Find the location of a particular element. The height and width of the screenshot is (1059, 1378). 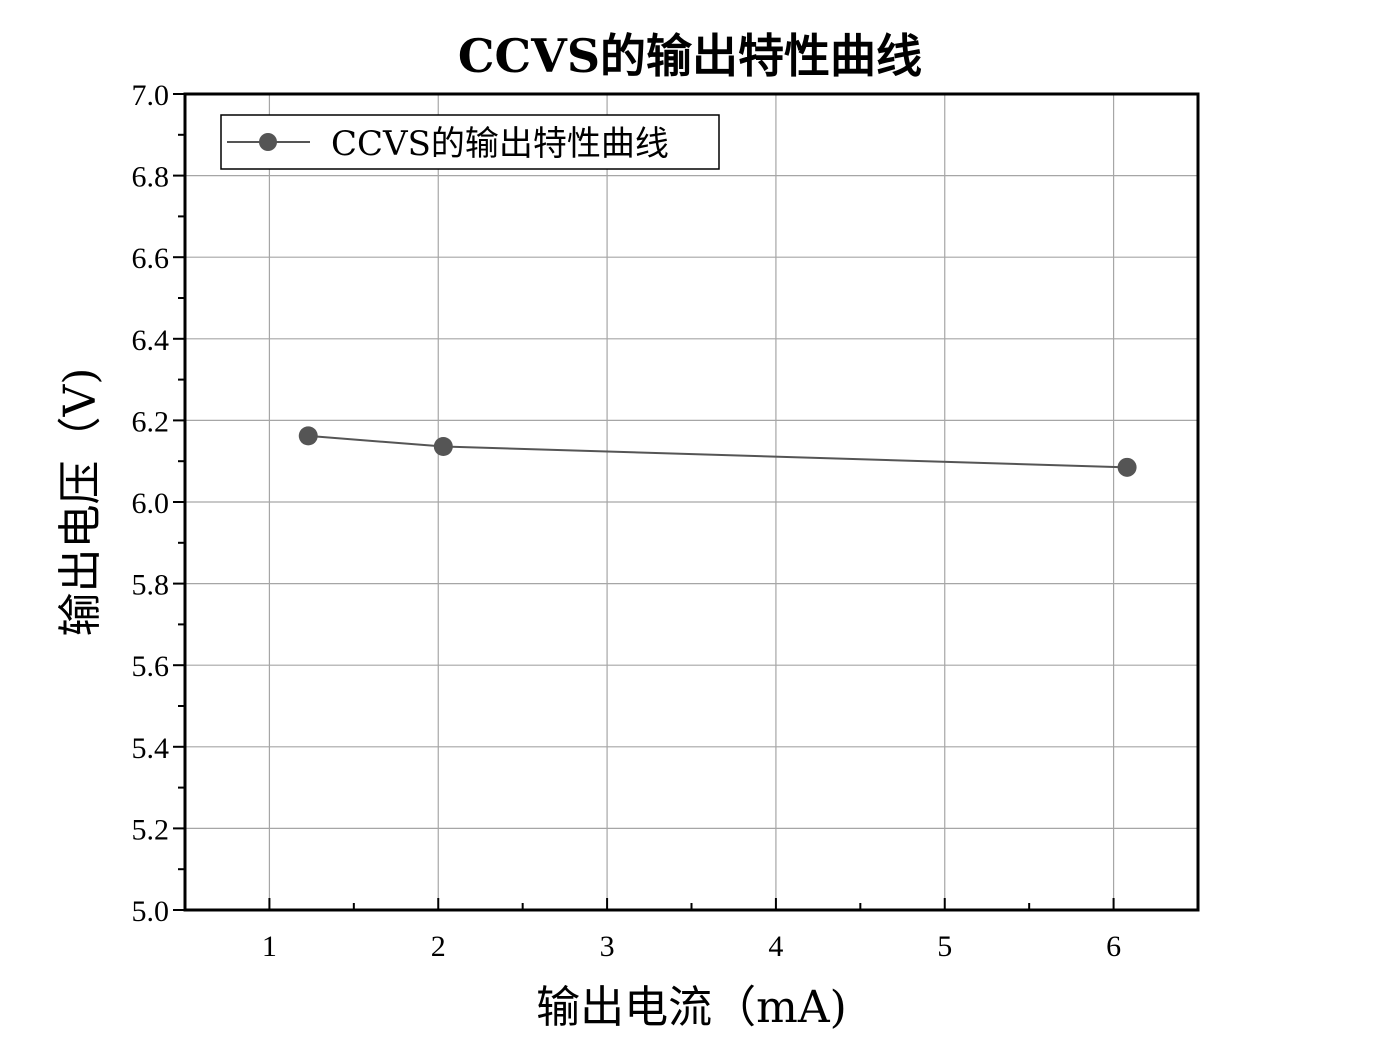

y-tick-label-5.8: 5.8 is located at coordinates (151, 585).